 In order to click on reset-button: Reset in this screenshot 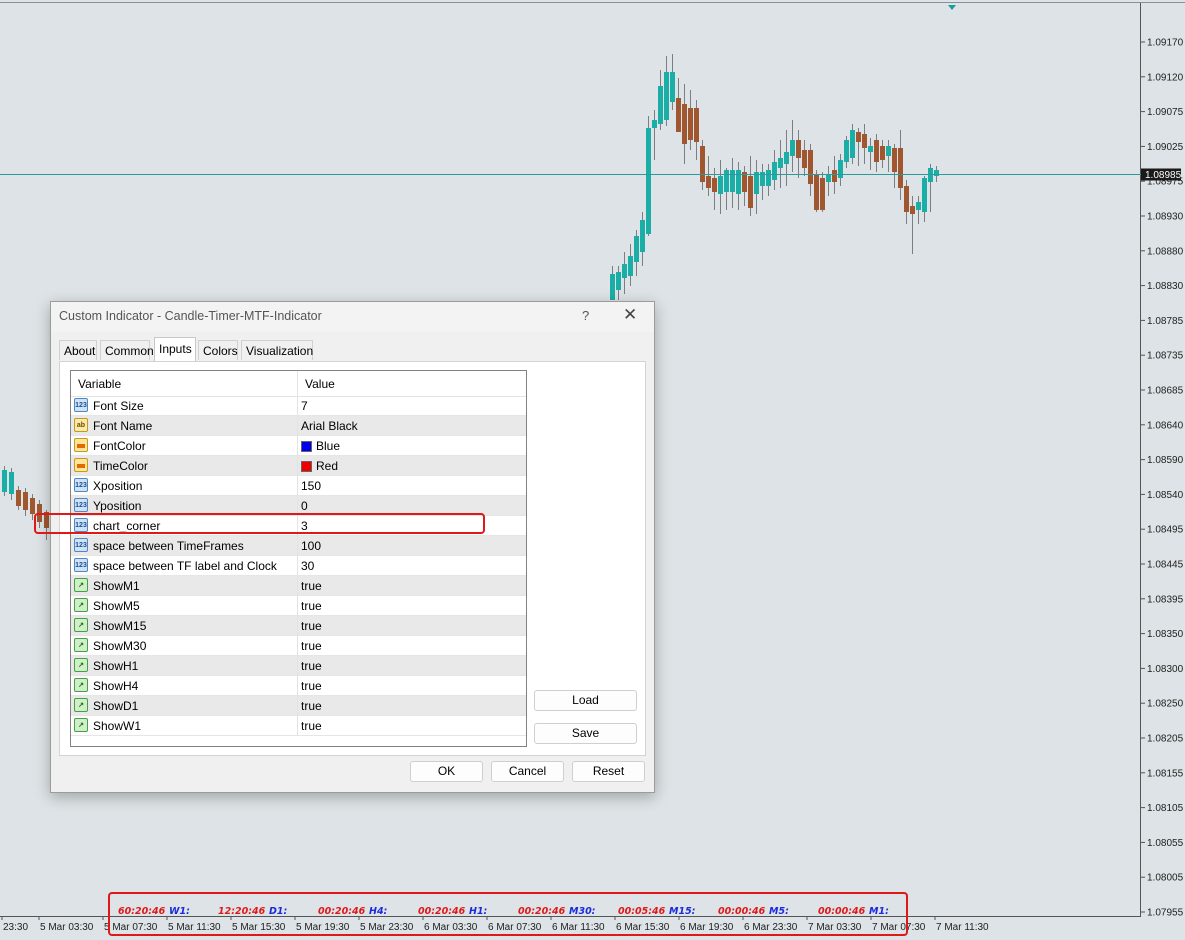, I will do `click(608, 771)`.